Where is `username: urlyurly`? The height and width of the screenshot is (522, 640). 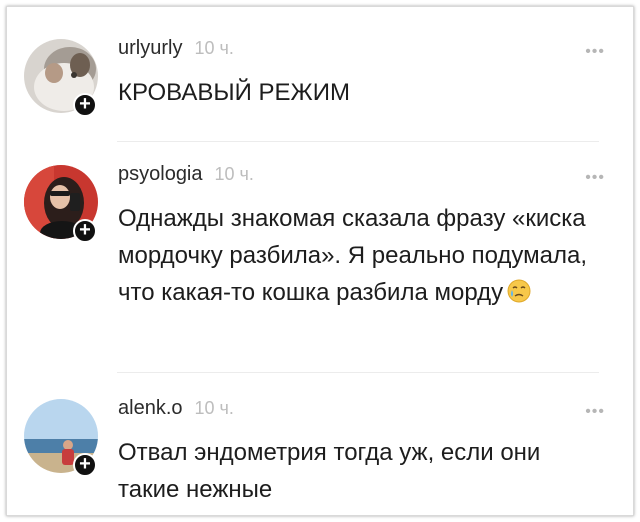 username: urlyurly is located at coordinates (150, 48).